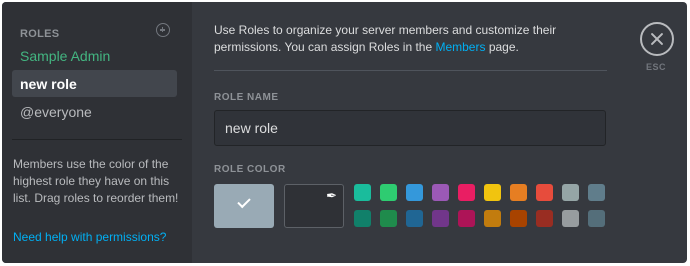  I want to click on eyedropper-icon: ✒, so click(331, 195).